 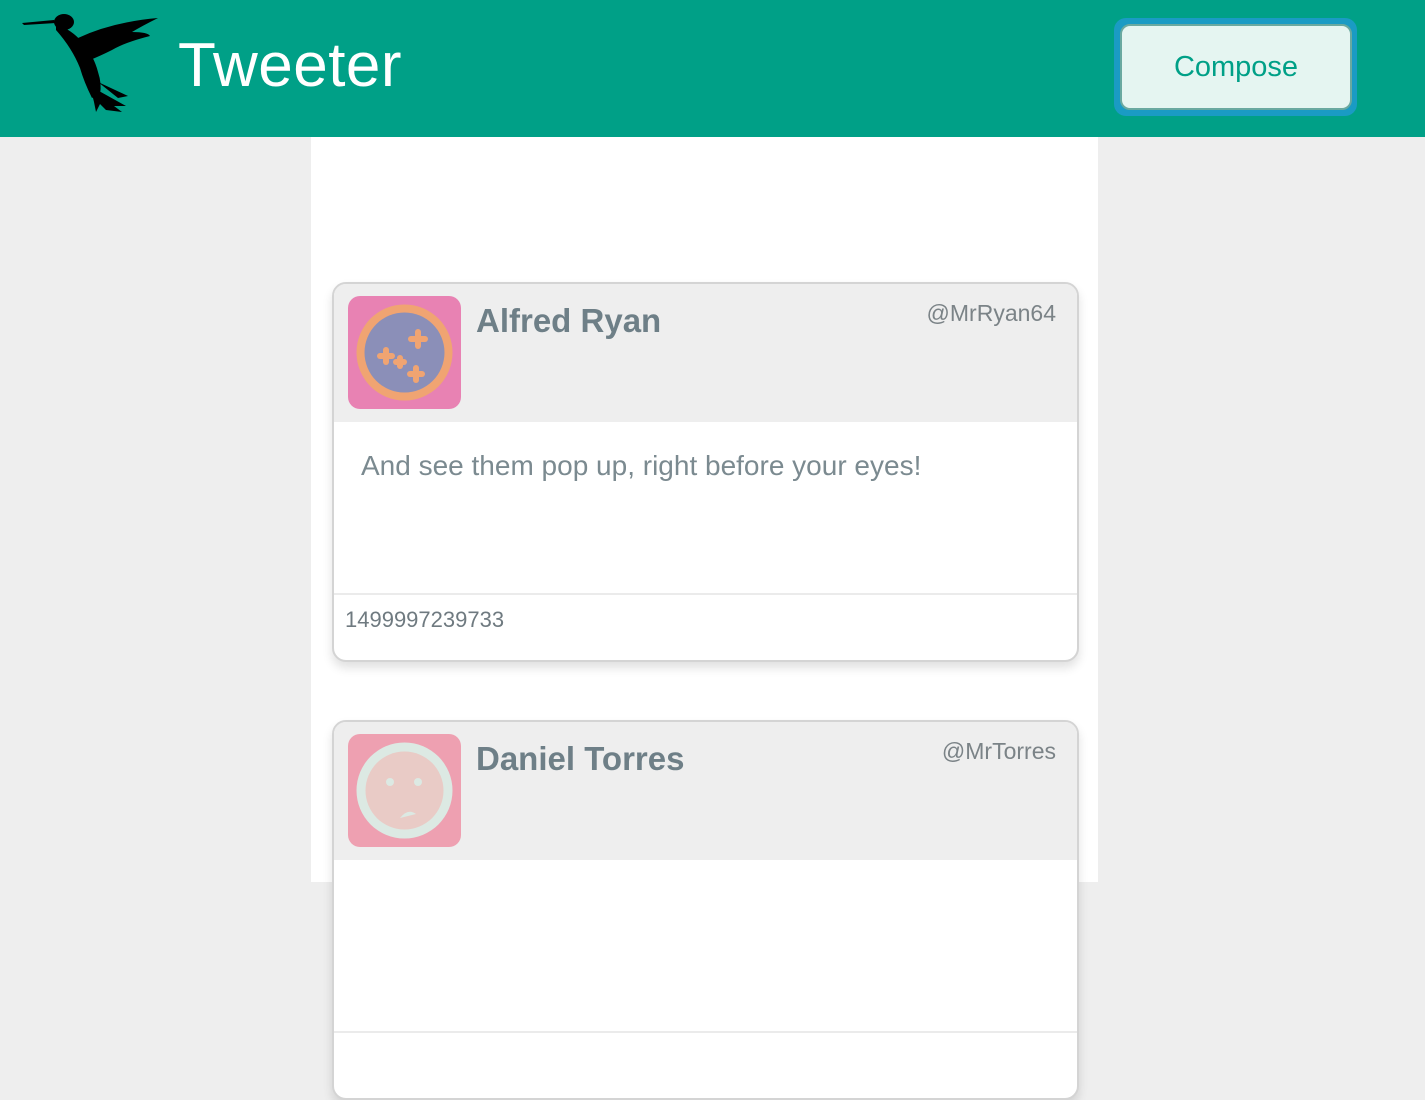 I want to click on tweet-timestamp: 1499997239733, so click(x=425, y=619).